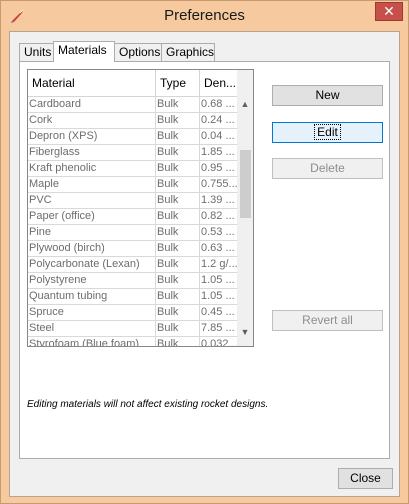 Image resolution: width=409 pixels, height=504 pixels. I want to click on material-cell: Steel, so click(92, 328).